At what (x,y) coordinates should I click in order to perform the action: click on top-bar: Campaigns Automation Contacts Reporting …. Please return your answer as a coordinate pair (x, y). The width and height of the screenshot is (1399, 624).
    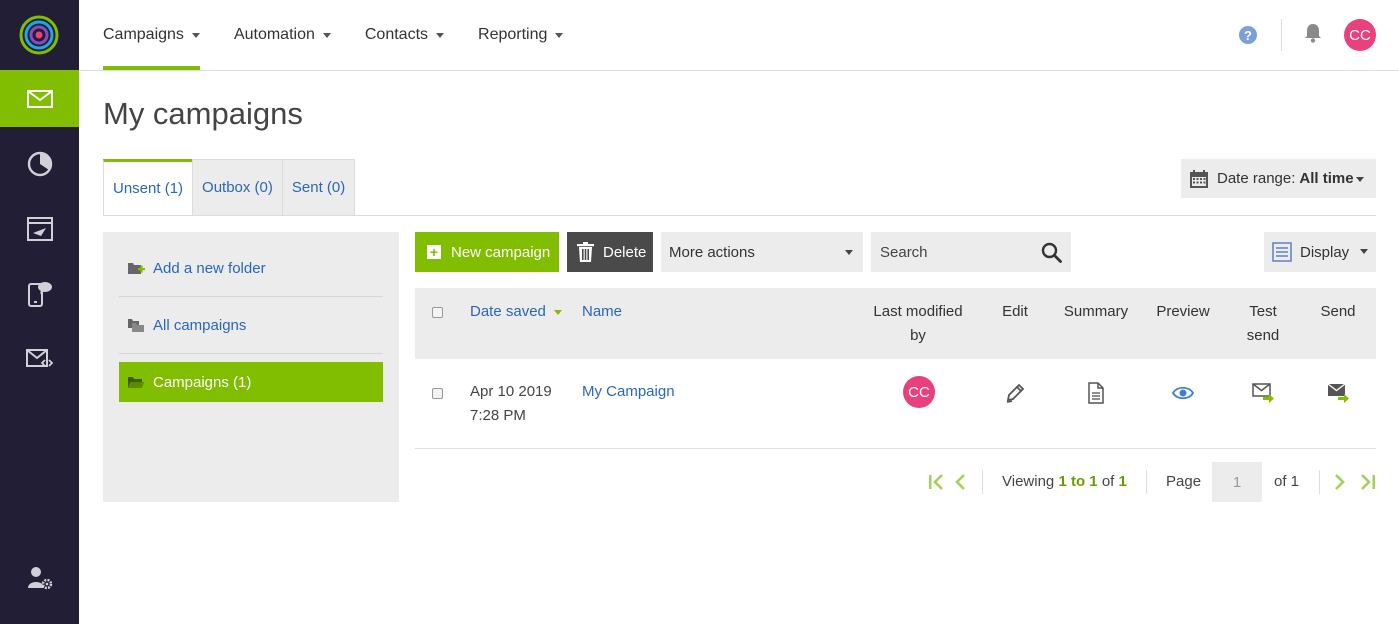
    Looking at the image, I should click on (739, 35).